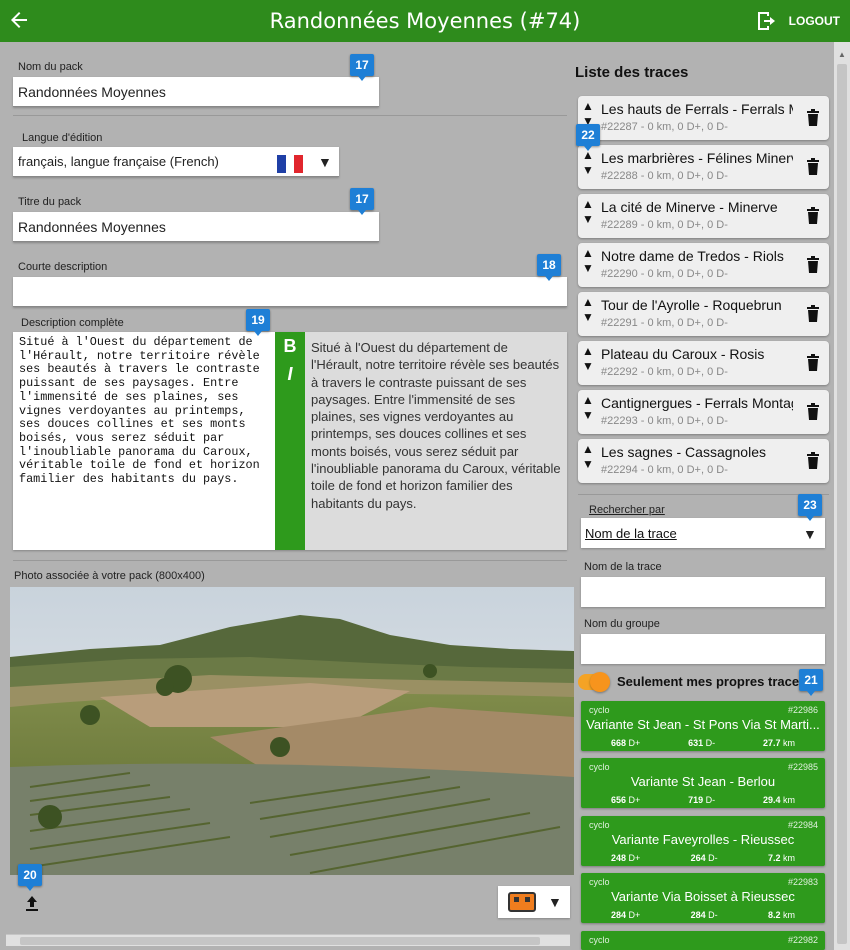 This screenshot has width=850, height=950. I want to click on result-name: Variante Via Boisset à Rieussec, so click(703, 896).